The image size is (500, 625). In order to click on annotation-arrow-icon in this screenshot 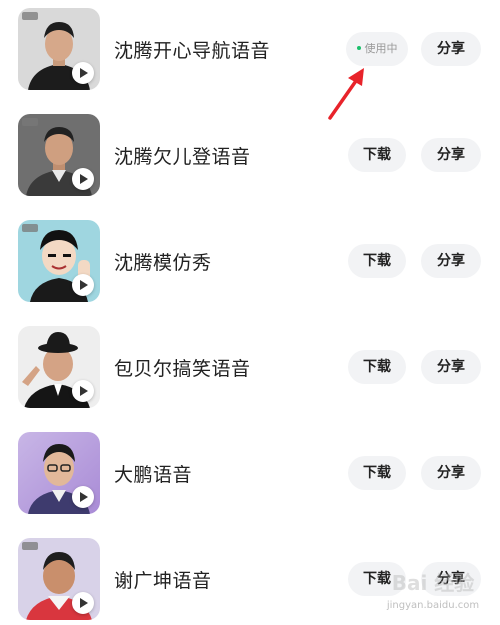, I will do `click(346, 94)`.